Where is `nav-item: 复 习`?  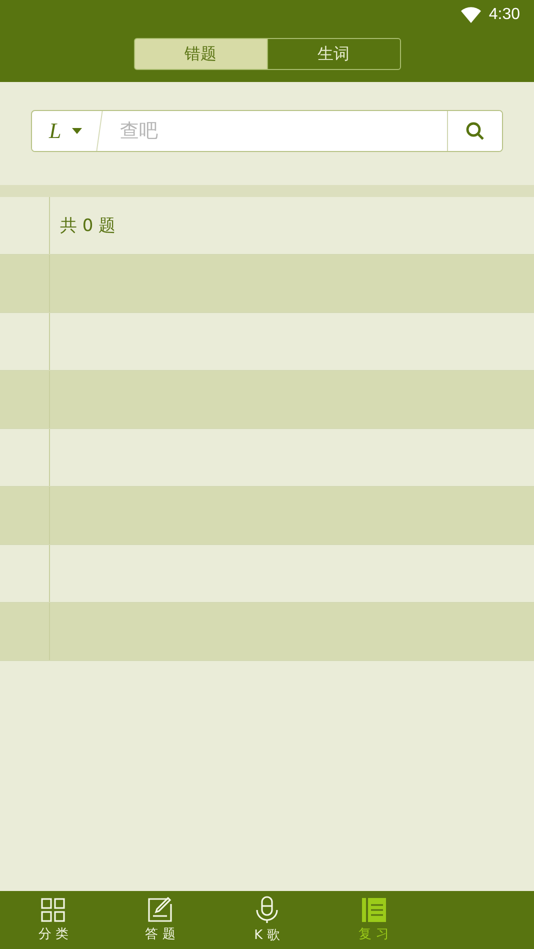 nav-item: 复 习 is located at coordinates (374, 920).